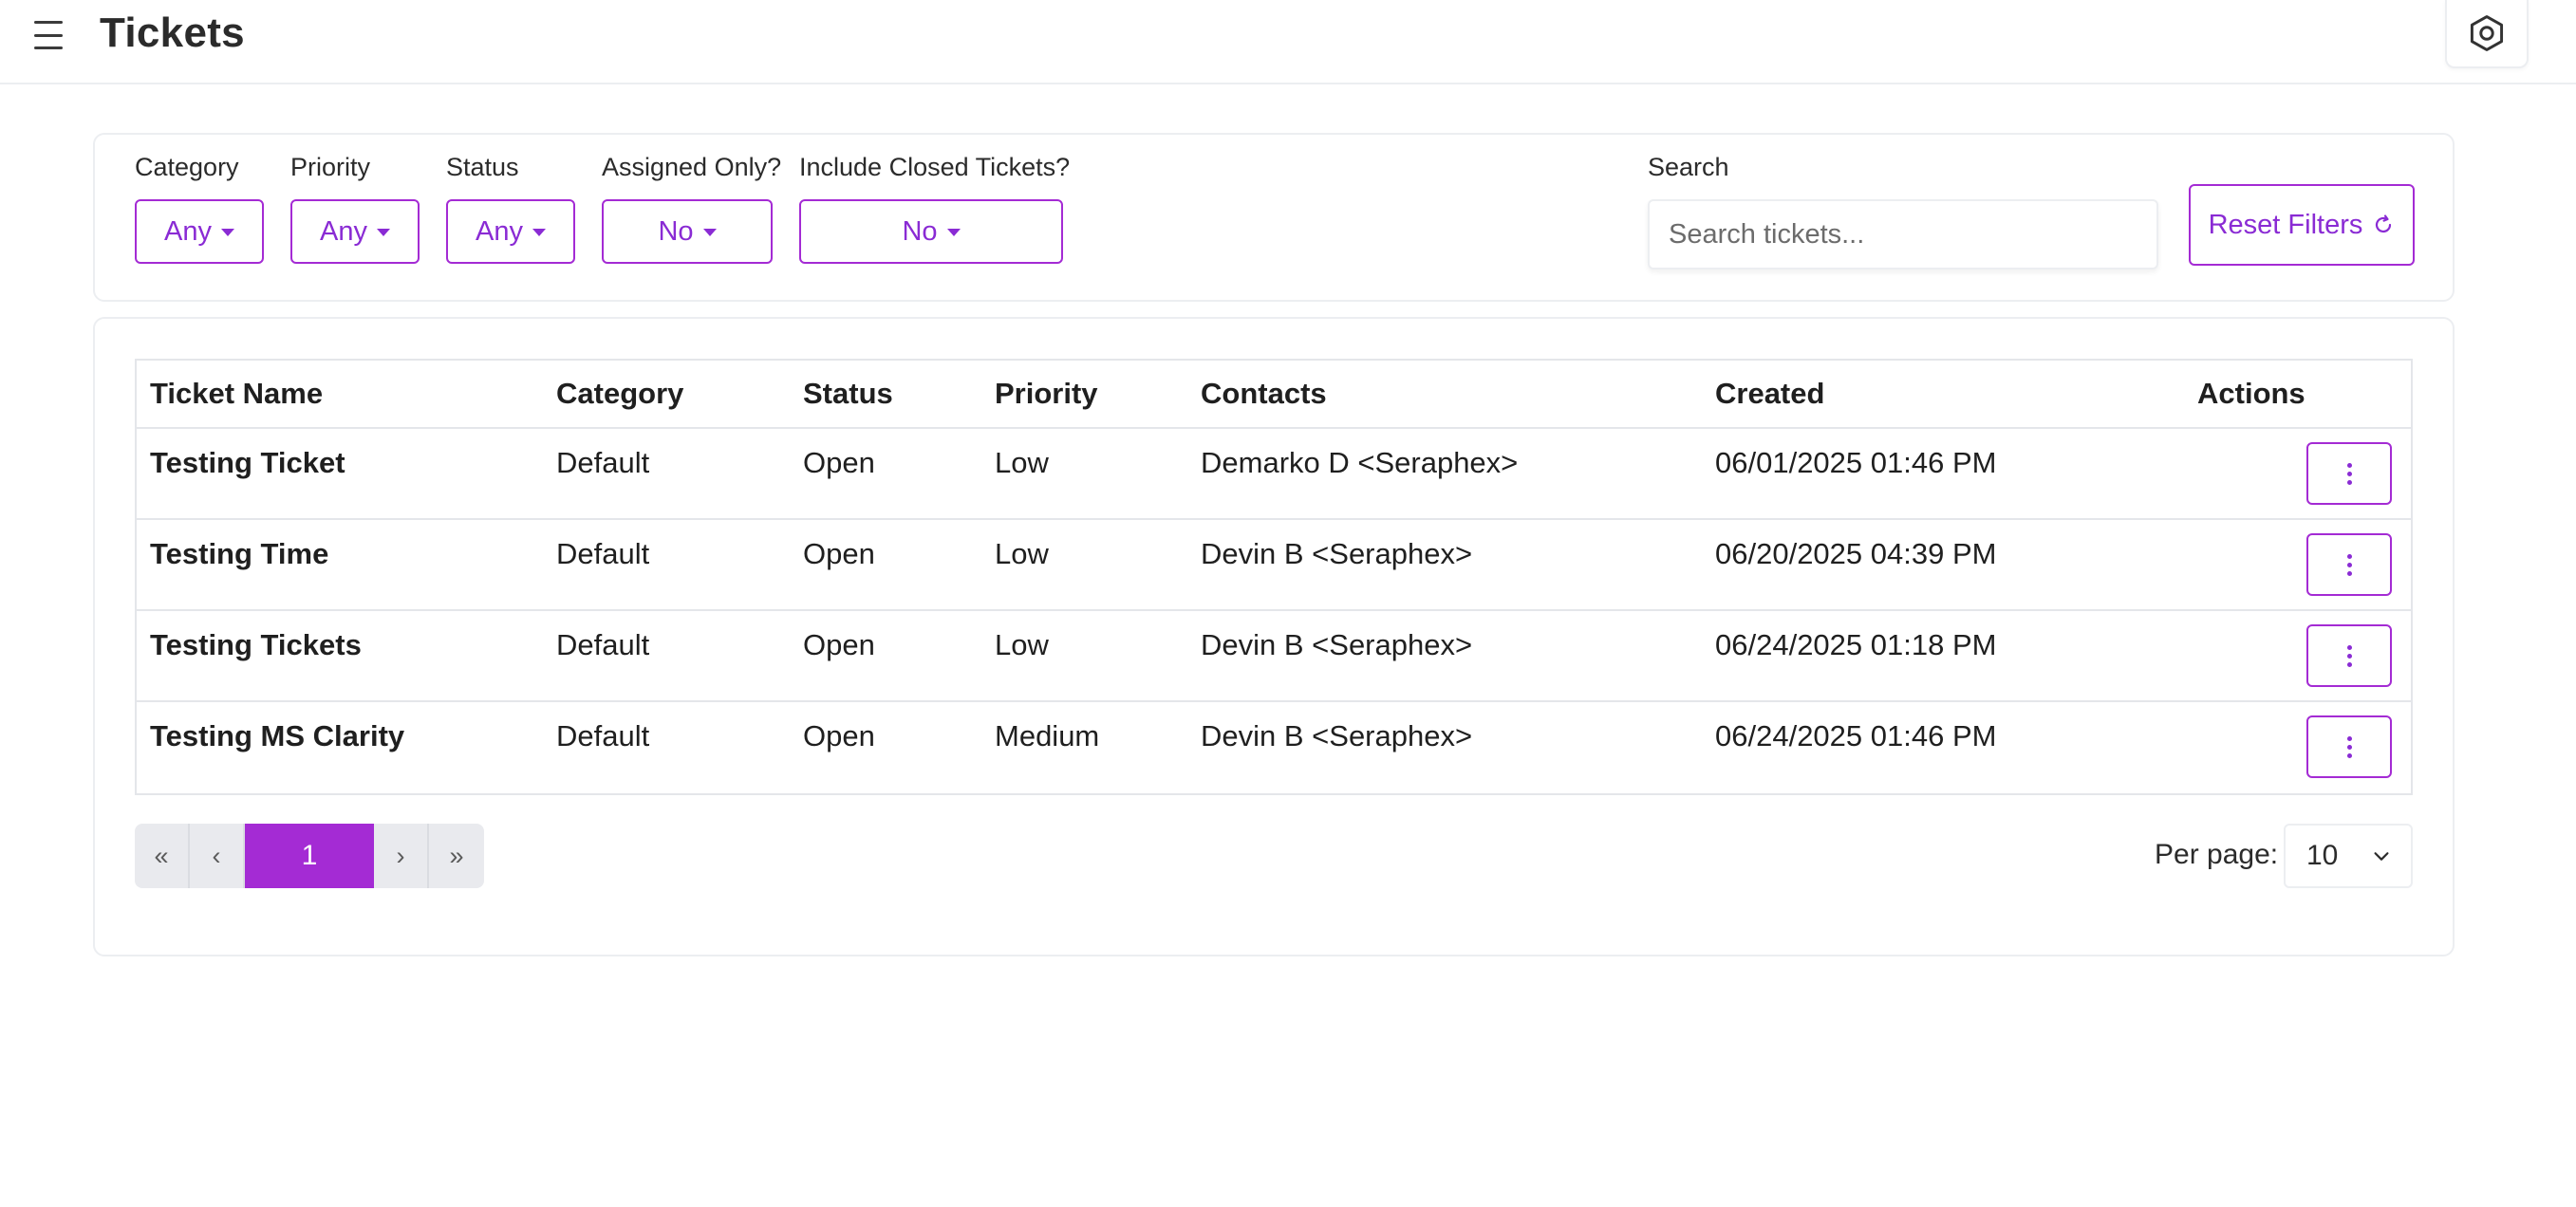  Describe the element at coordinates (1048, 736) in the screenshot. I see `priority-cell: Medium` at that location.